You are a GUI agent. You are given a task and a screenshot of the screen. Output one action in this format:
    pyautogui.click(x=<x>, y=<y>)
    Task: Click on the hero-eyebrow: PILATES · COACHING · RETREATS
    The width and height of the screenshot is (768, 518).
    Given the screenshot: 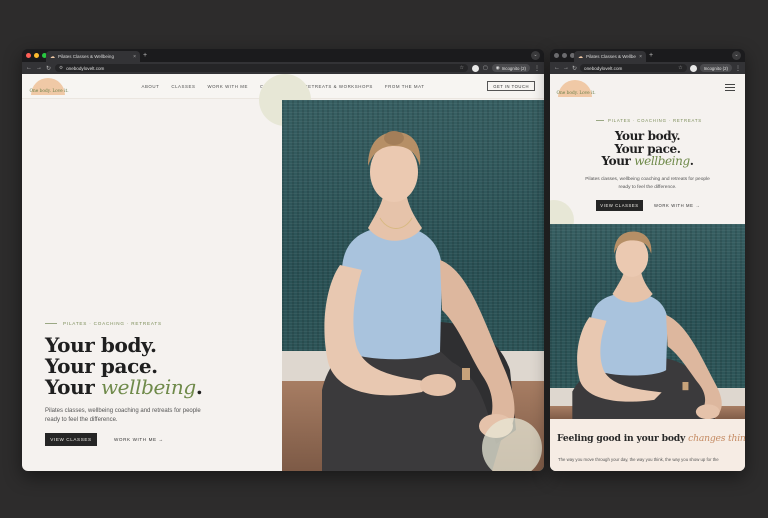 What is the action you would take?
    pyautogui.click(x=103, y=323)
    